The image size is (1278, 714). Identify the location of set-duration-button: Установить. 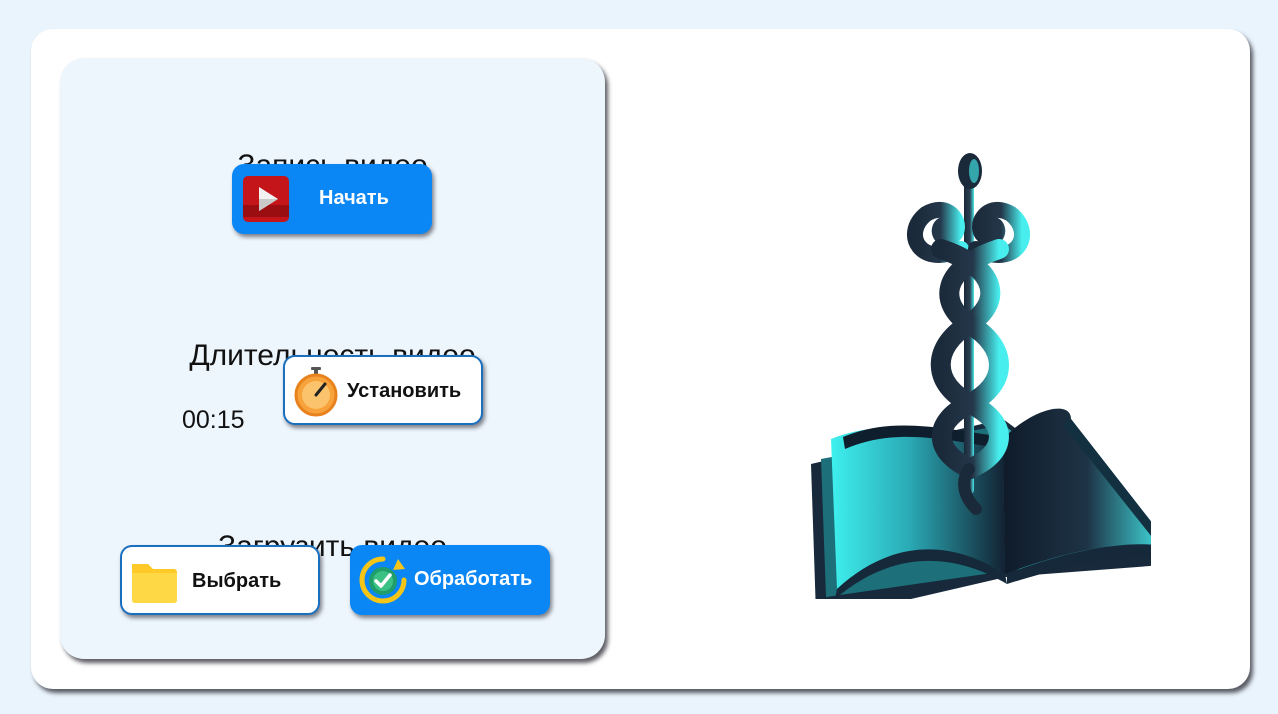
(383, 390).